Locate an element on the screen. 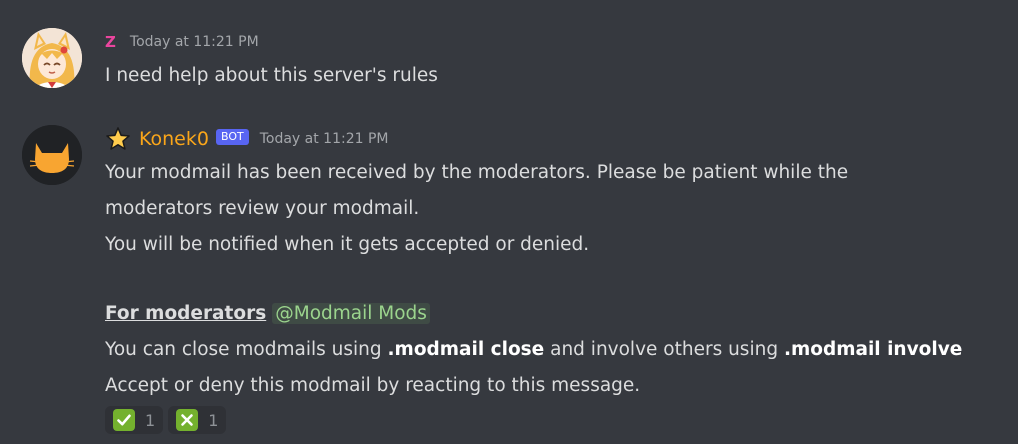 This screenshot has height=444, width=1018. fox-girl-avatar-icon is located at coordinates (52, 58).